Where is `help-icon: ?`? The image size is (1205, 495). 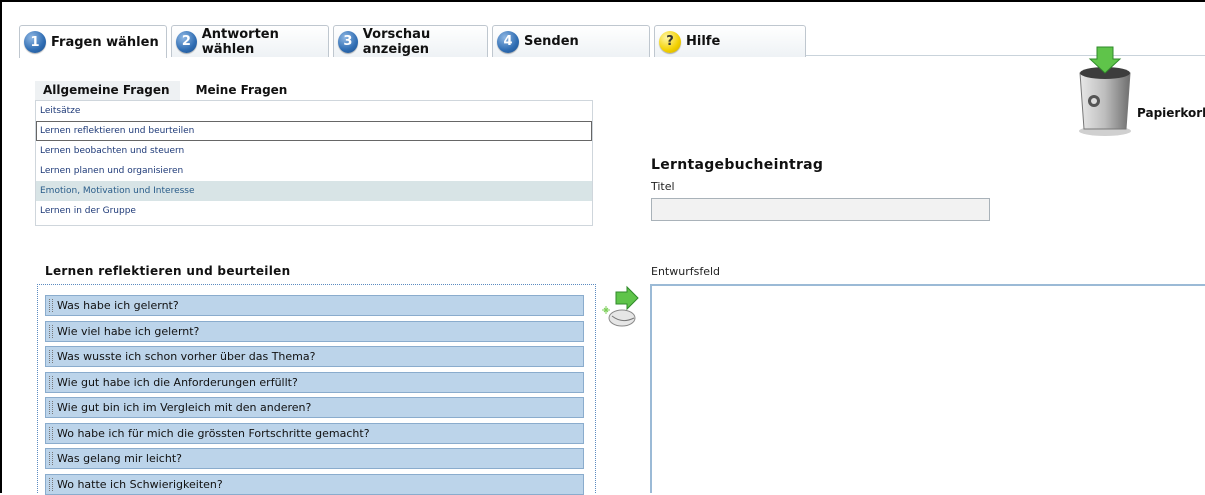 help-icon: ? is located at coordinates (670, 41).